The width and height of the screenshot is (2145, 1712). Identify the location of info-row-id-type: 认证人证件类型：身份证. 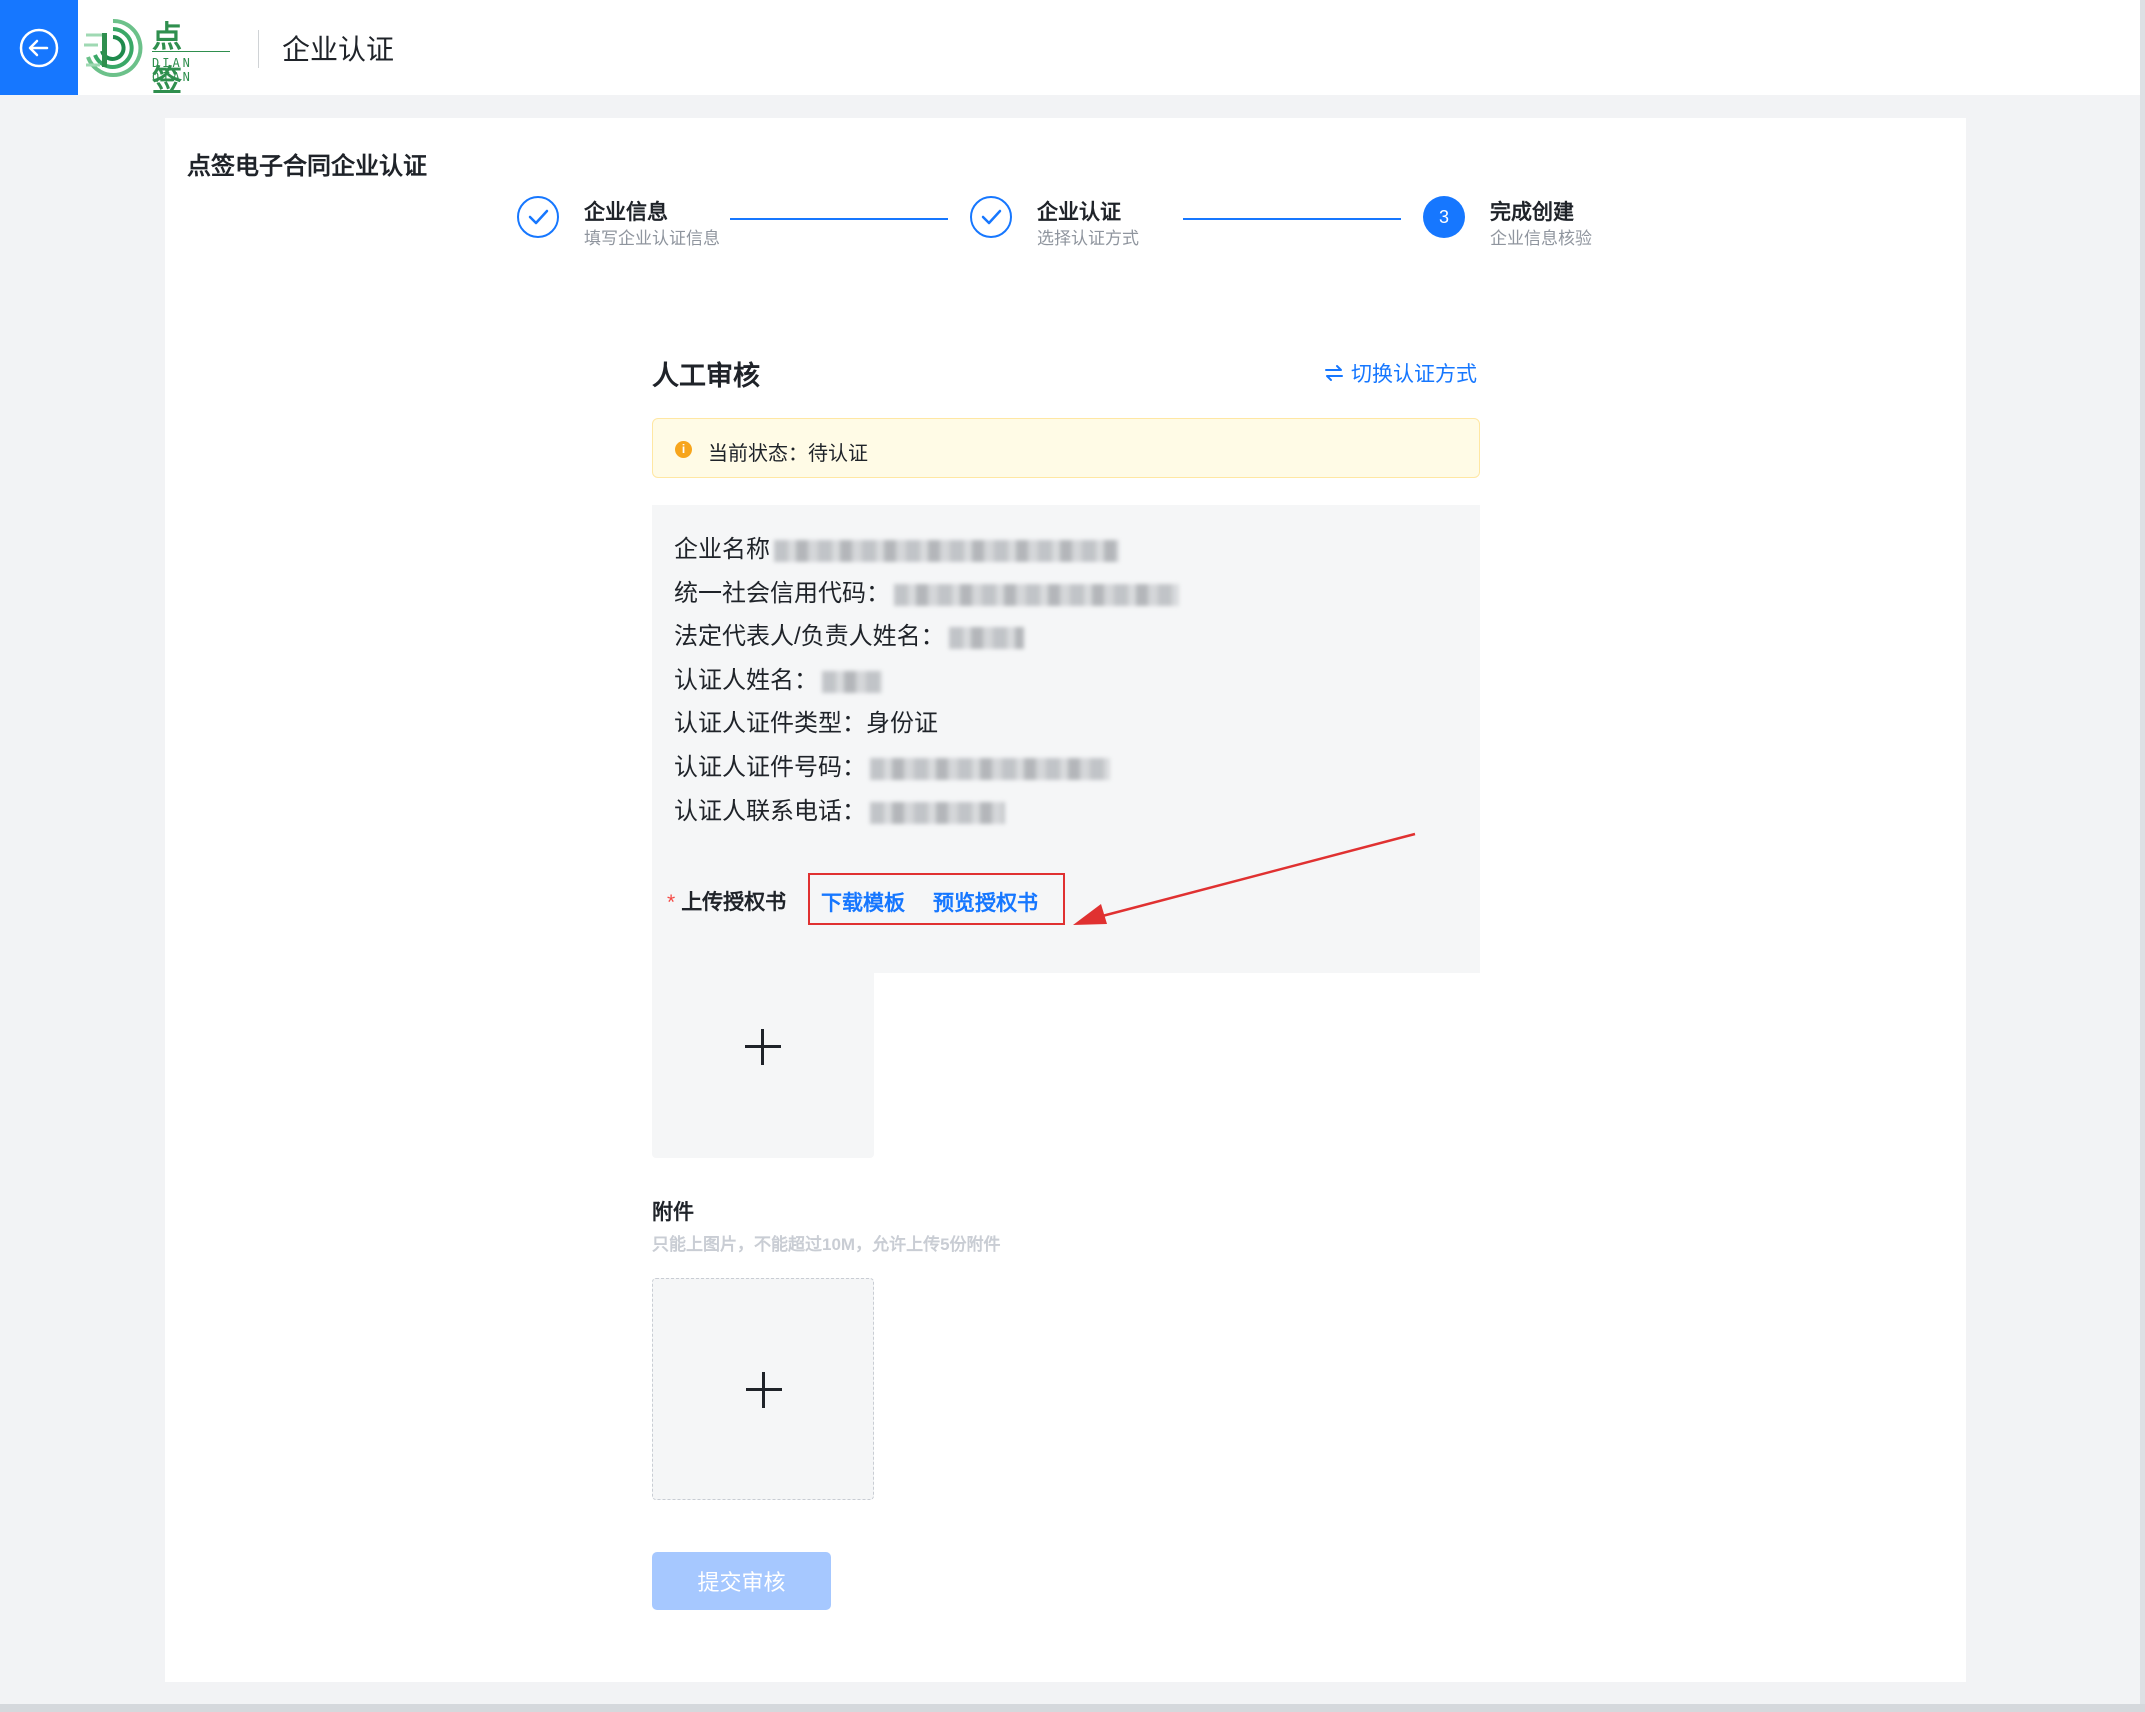
(806, 720).